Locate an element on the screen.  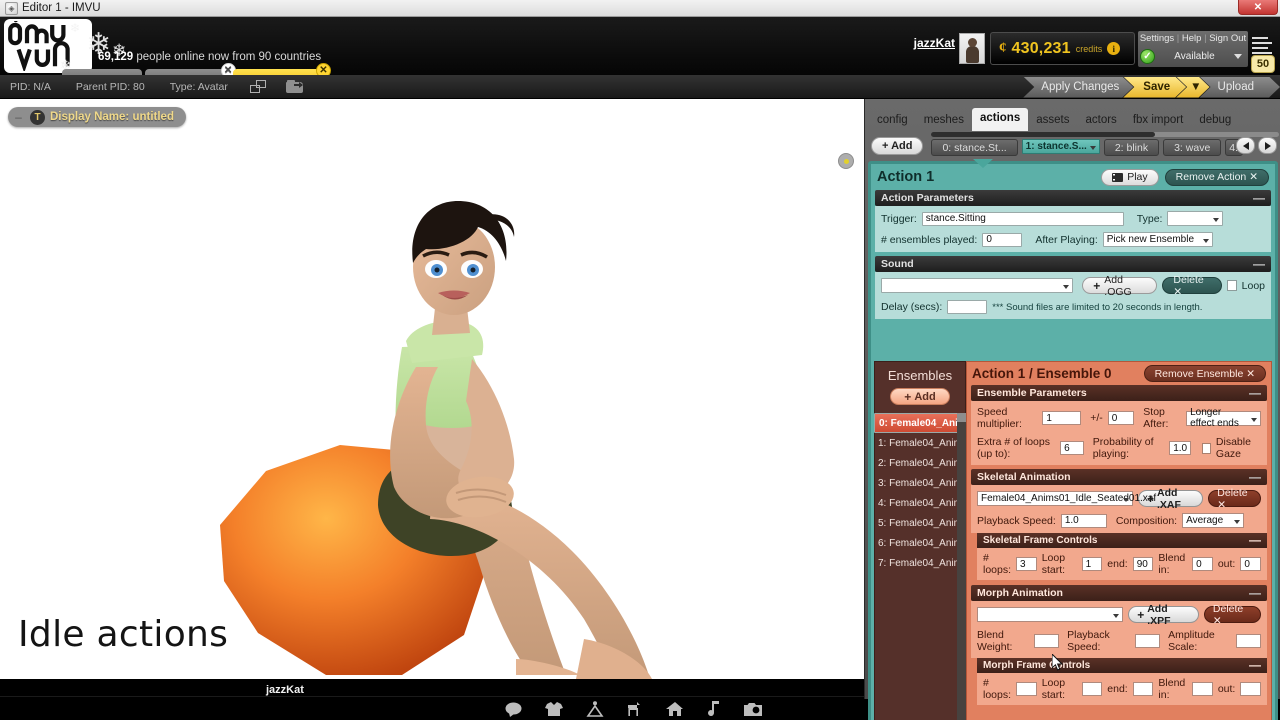
credits-display: ¢ 430,231 credits i is located at coordinates (1062, 48).